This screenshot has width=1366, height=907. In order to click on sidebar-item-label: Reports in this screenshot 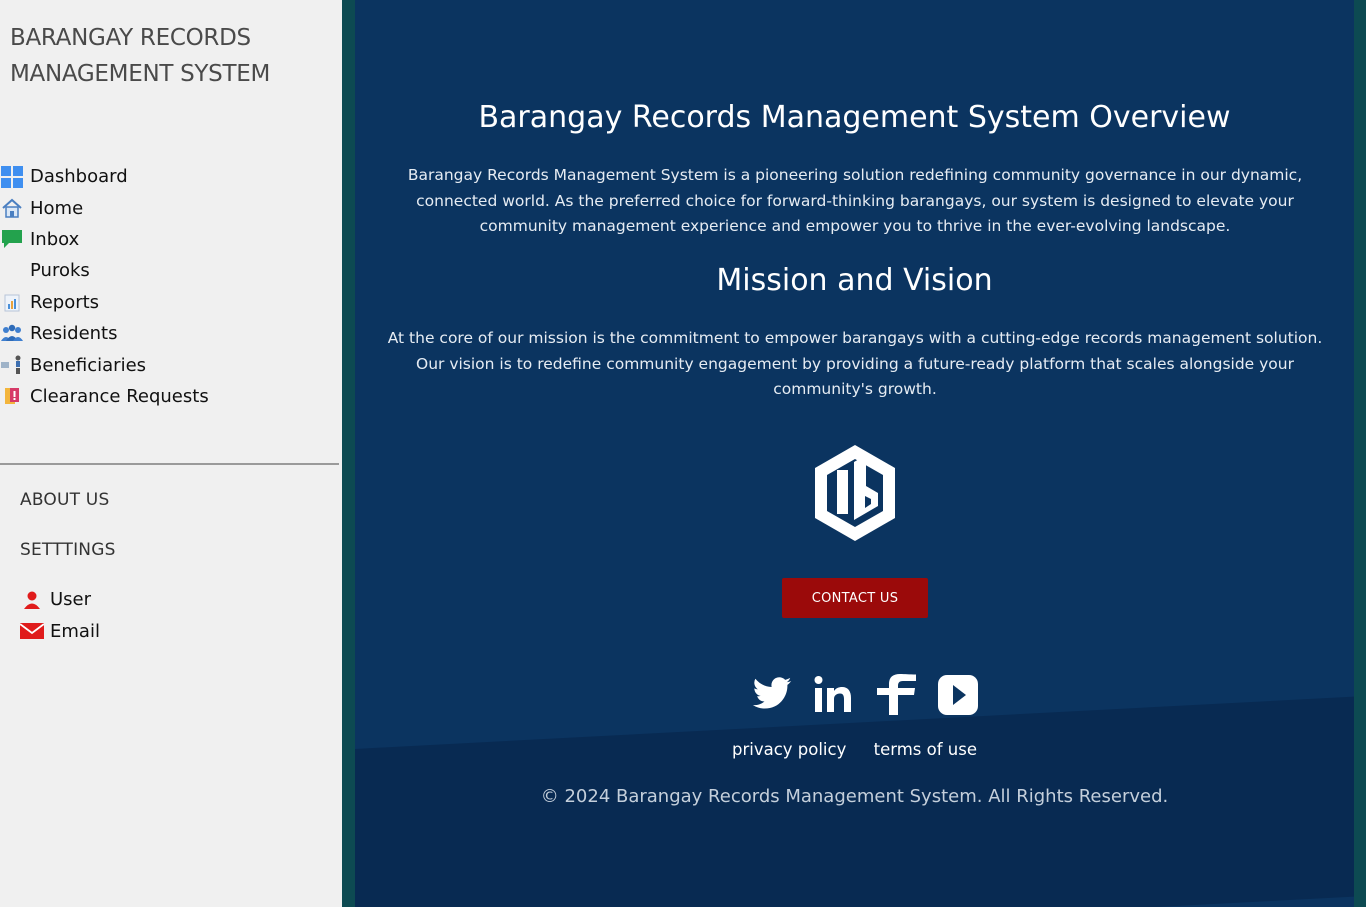, I will do `click(65, 302)`.